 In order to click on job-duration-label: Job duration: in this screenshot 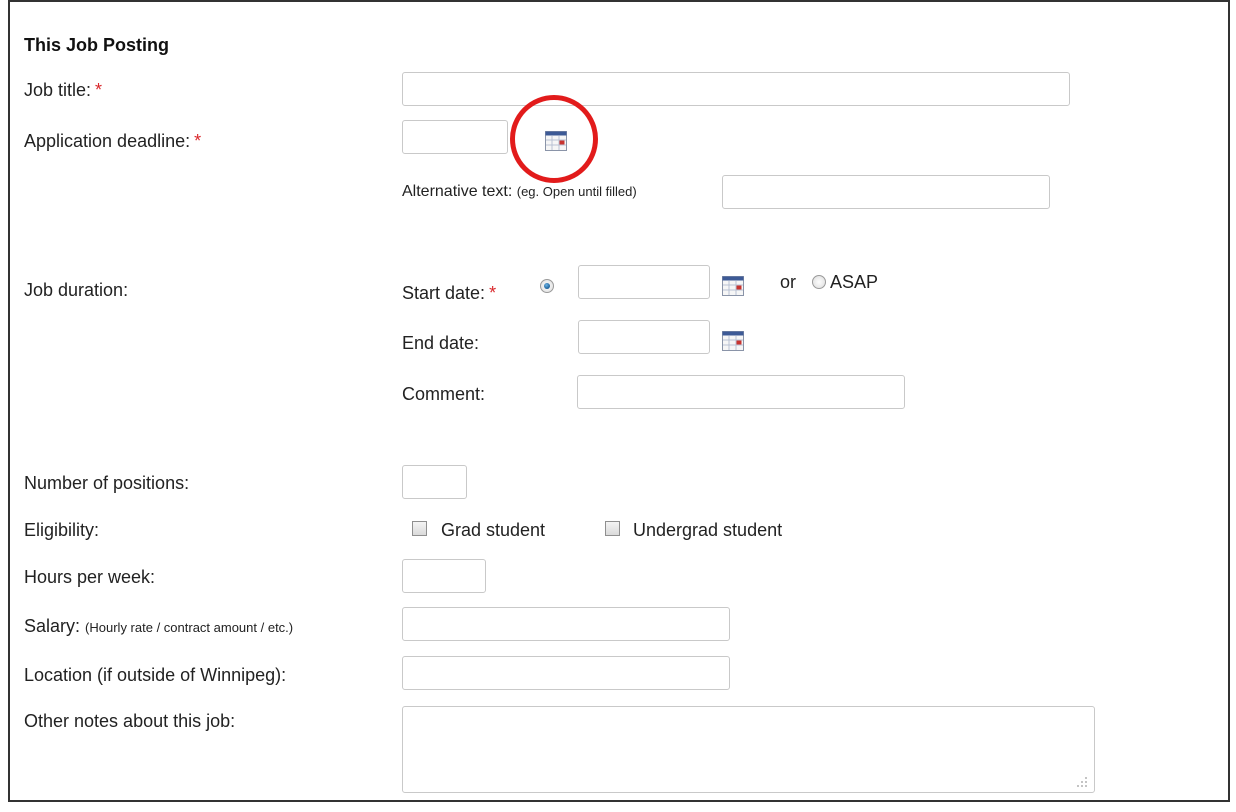, I will do `click(76, 290)`.